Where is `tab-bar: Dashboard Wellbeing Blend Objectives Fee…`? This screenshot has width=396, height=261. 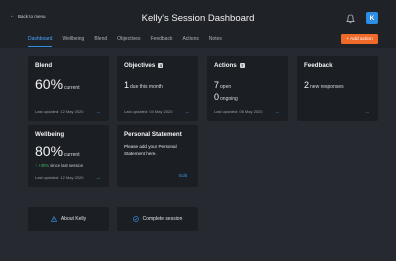 tab-bar: Dashboard Wellbeing Blend Objectives Fee… is located at coordinates (130, 41).